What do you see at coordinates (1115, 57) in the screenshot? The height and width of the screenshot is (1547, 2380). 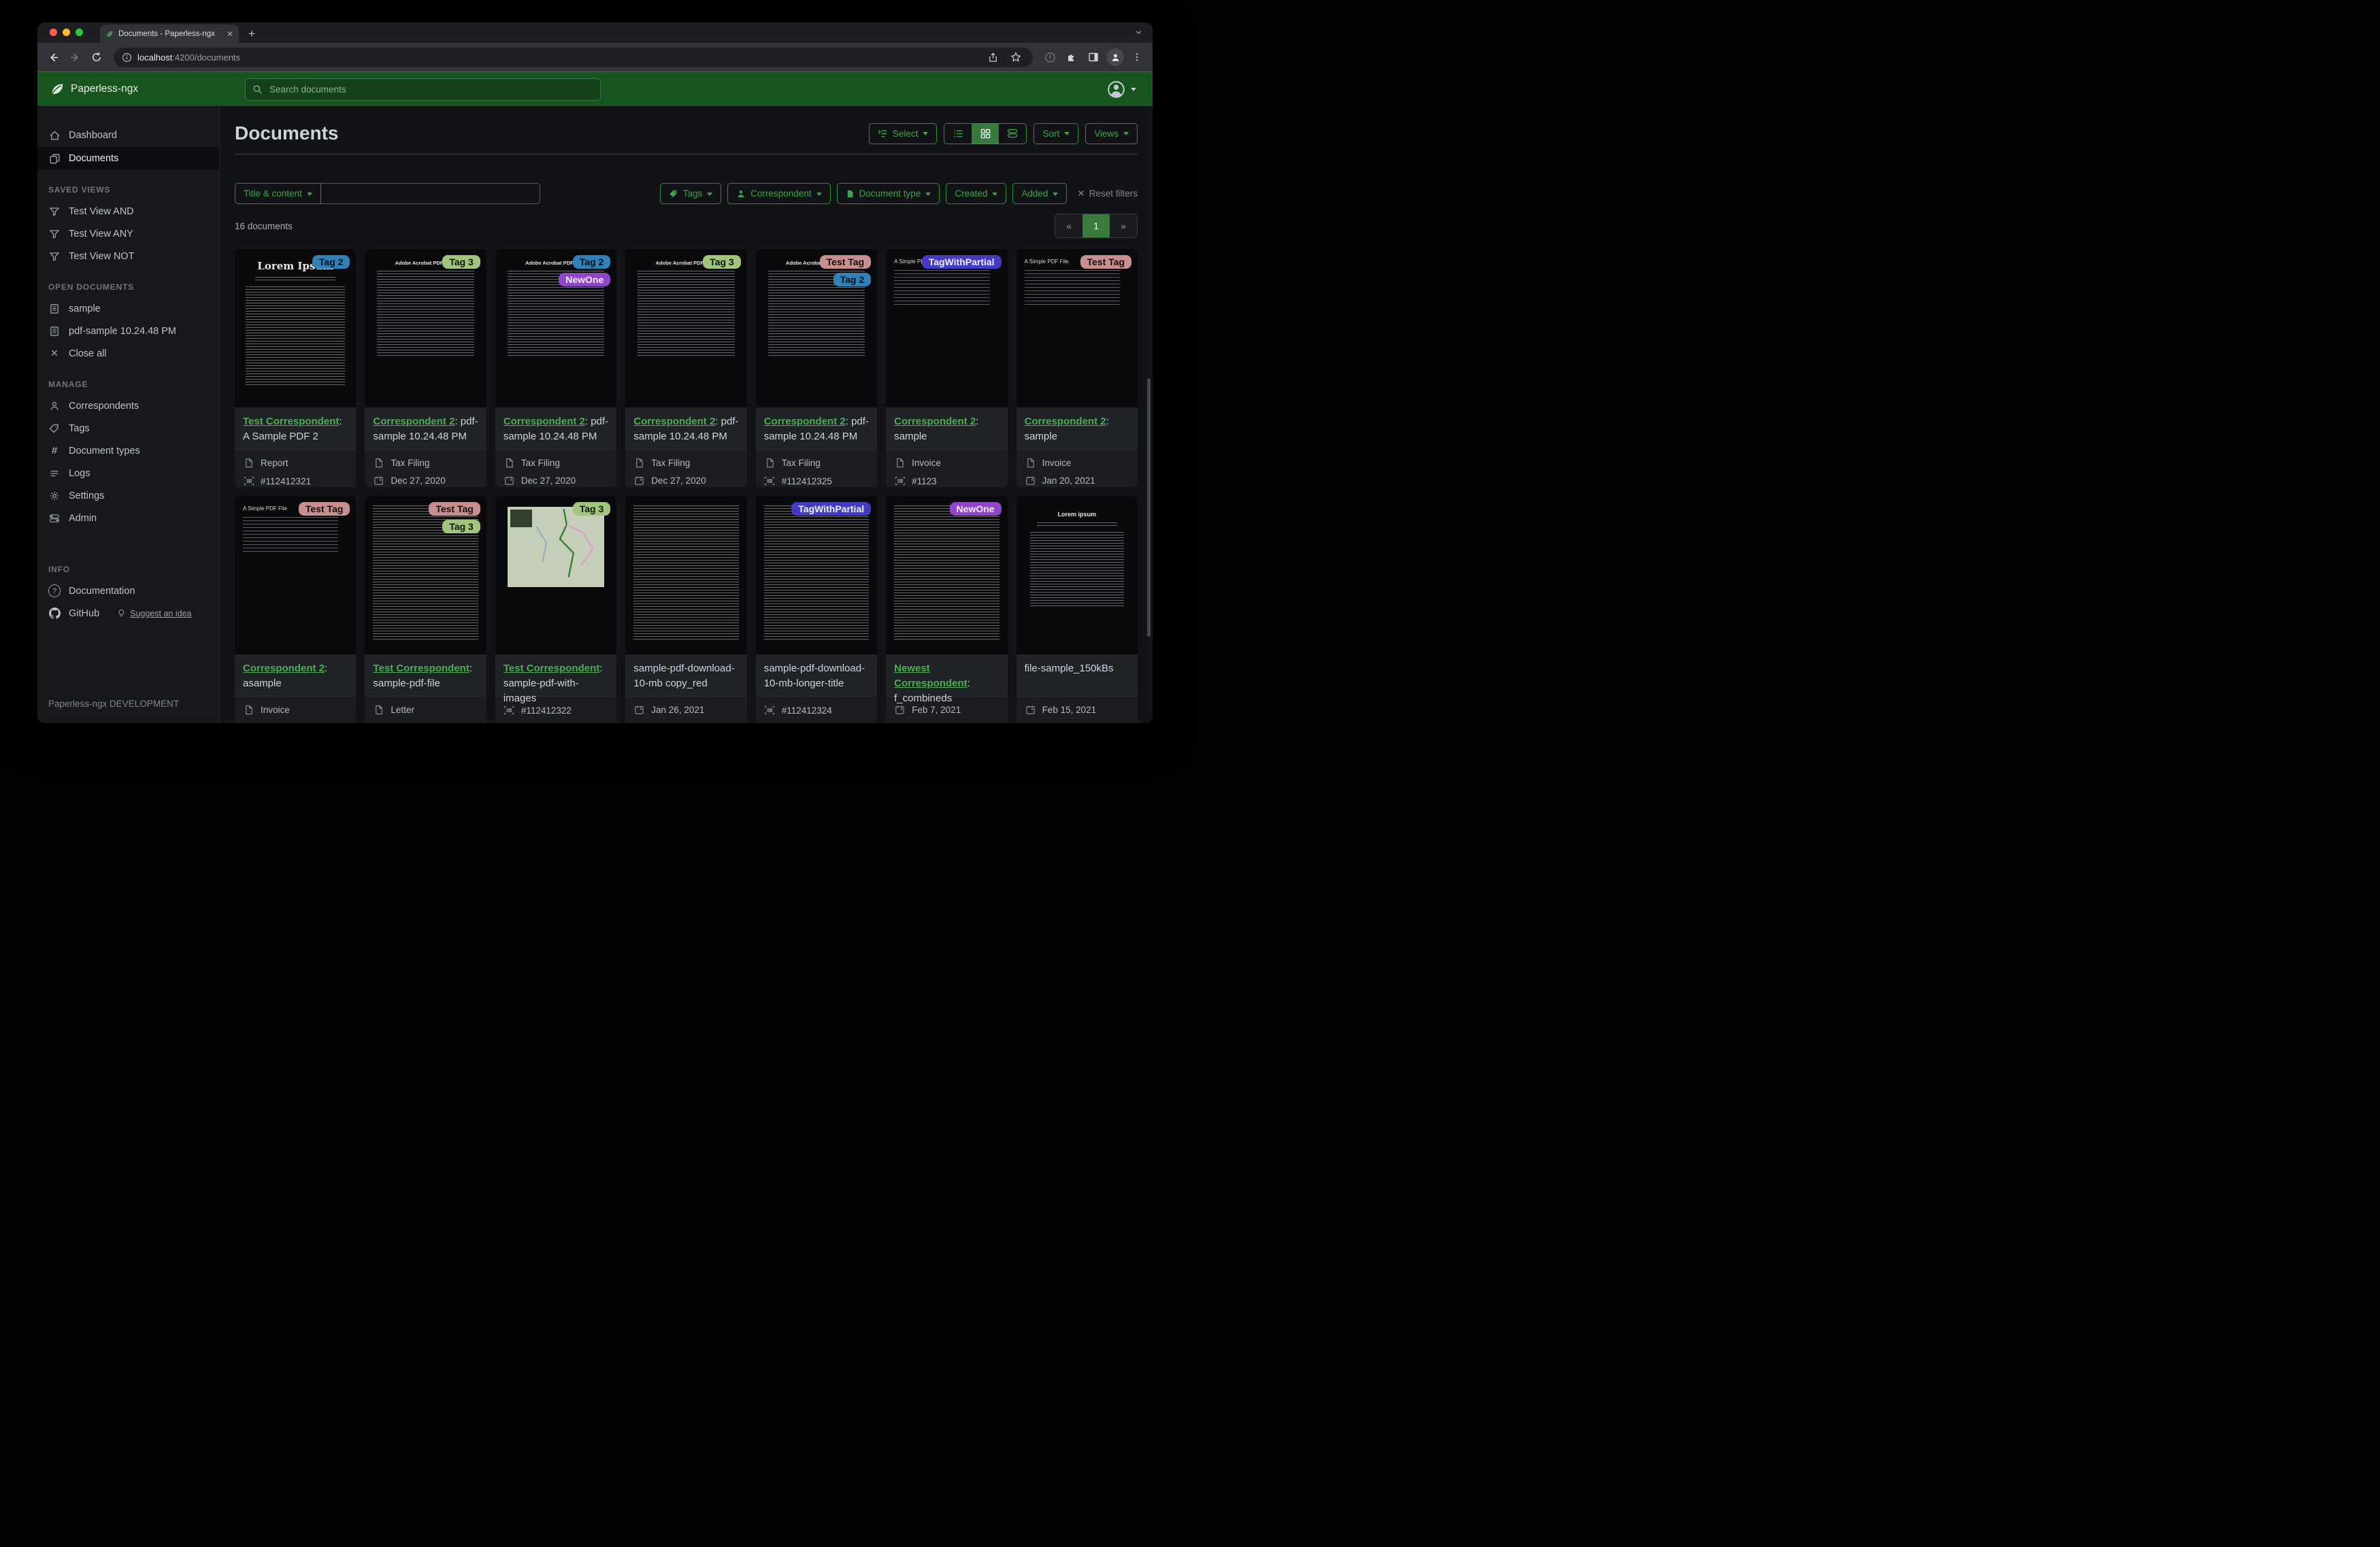 I see `browser-profile-avatar` at bounding box center [1115, 57].